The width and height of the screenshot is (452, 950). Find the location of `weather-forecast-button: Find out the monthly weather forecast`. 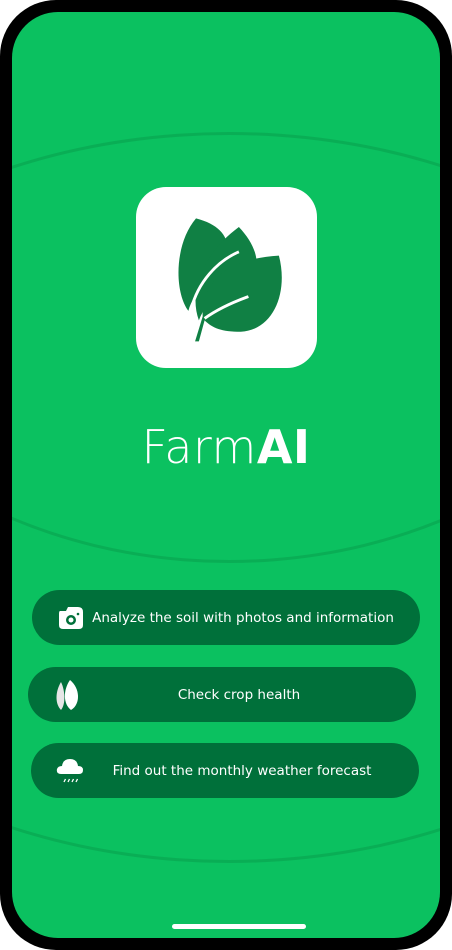

weather-forecast-button: Find out the monthly weather forecast is located at coordinates (225, 770).